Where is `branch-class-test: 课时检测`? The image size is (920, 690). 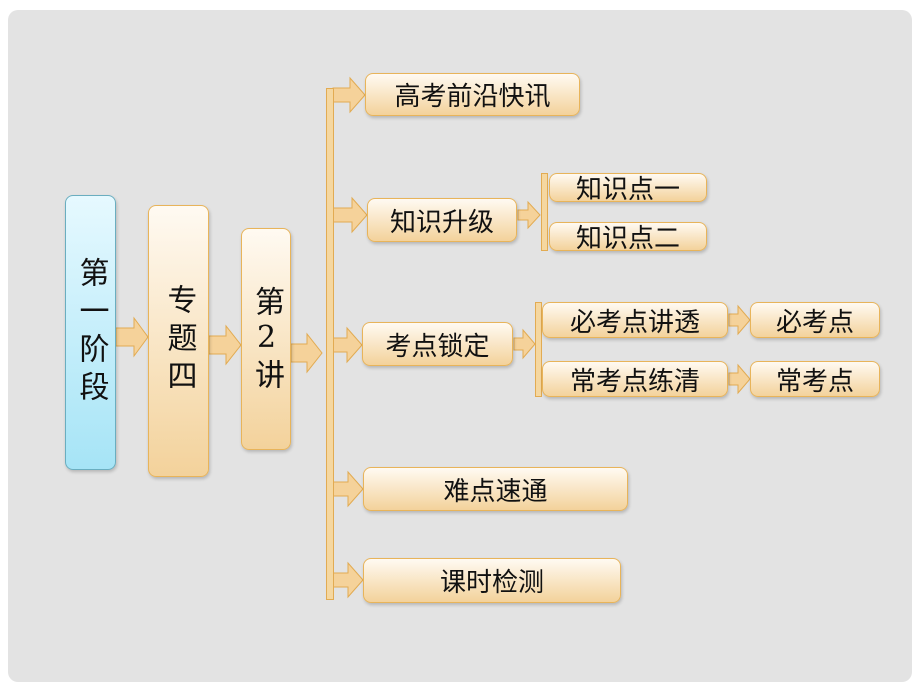 branch-class-test: 课时检测 is located at coordinates (492, 580).